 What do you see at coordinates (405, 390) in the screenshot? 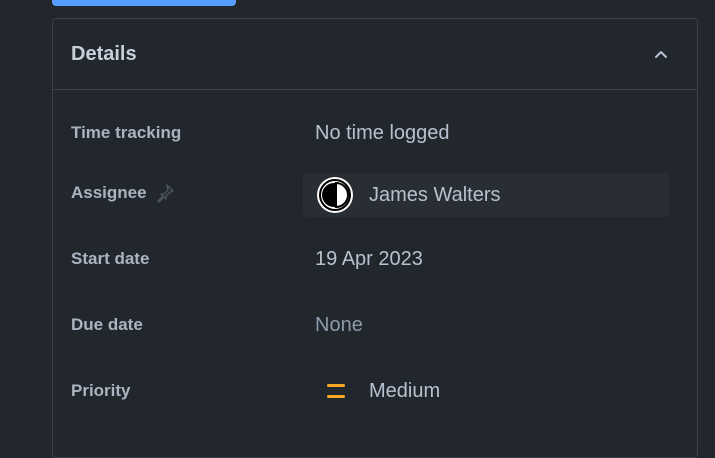
I see `priority-value: Medium` at bounding box center [405, 390].